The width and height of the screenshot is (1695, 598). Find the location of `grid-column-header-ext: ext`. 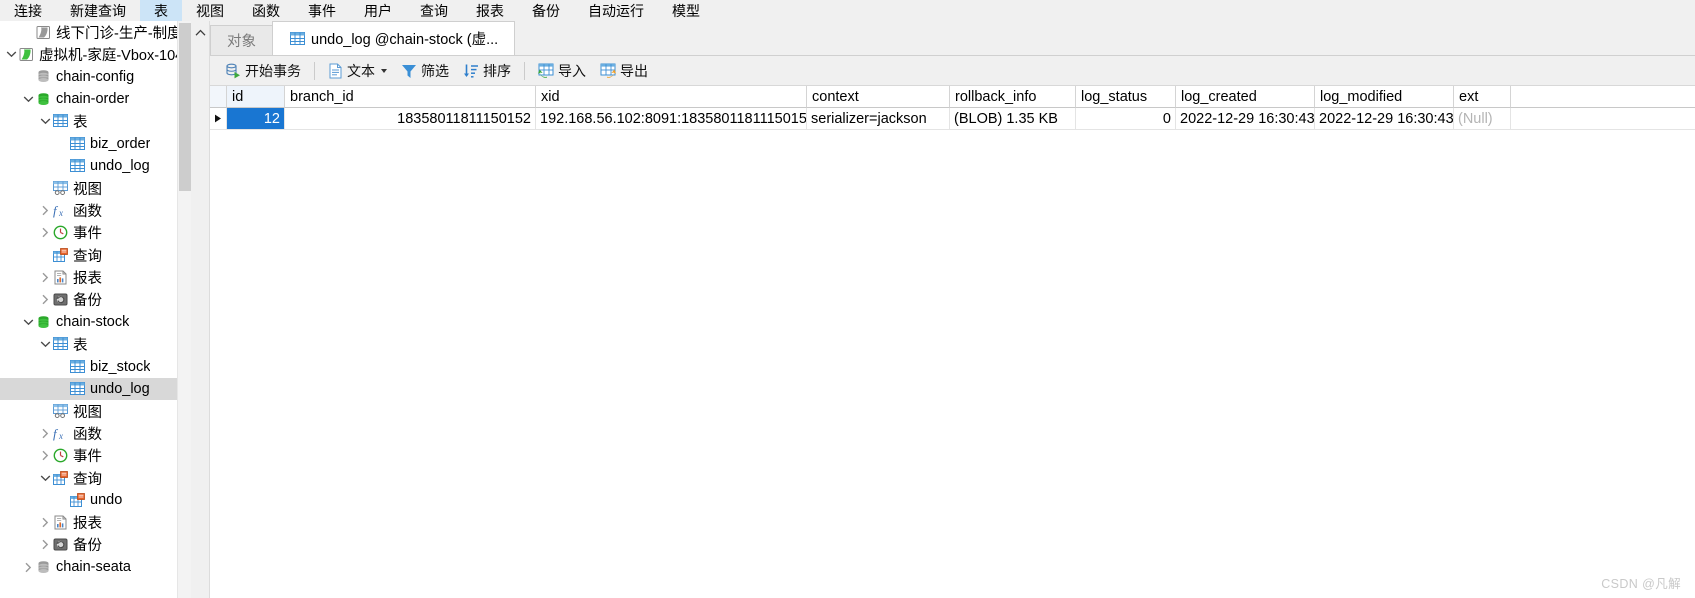

grid-column-header-ext: ext is located at coordinates (1482, 97).